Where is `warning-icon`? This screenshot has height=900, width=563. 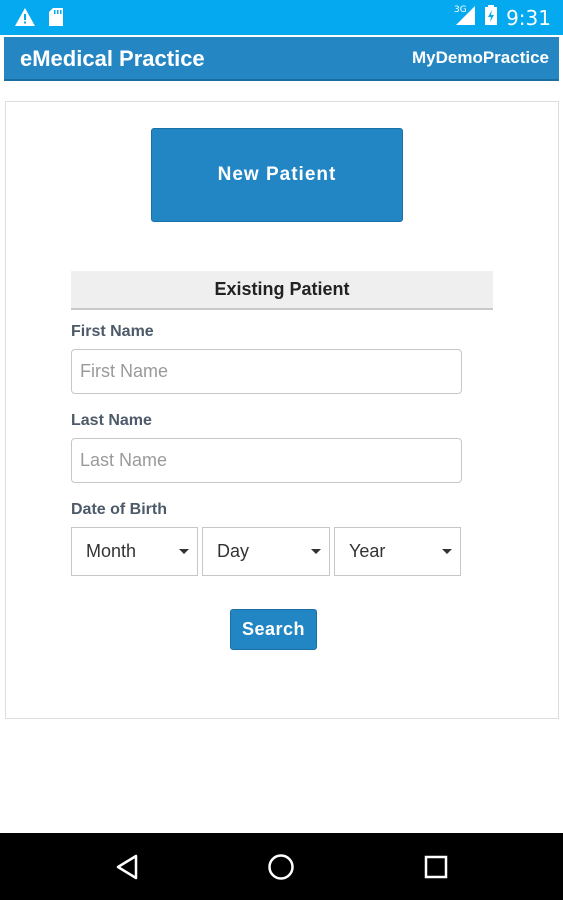 warning-icon is located at coordinates (25, 19).